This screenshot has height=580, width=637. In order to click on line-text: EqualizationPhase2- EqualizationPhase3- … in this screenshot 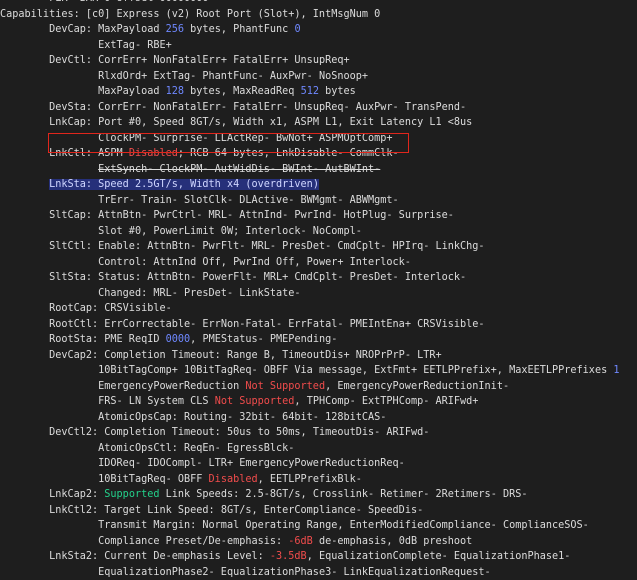, I will do `click(294, 572)`.